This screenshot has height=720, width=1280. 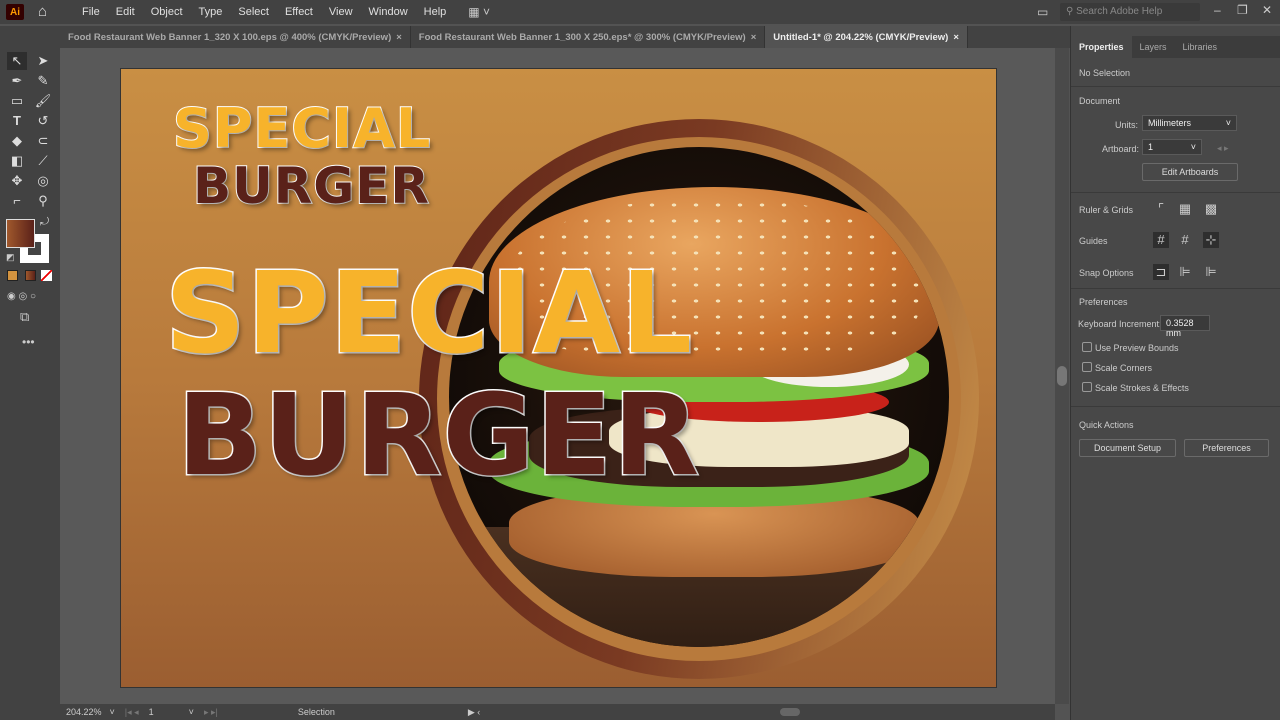 I want to click on panel-toggle-icon: ▭, so click(x=1042, y=12).